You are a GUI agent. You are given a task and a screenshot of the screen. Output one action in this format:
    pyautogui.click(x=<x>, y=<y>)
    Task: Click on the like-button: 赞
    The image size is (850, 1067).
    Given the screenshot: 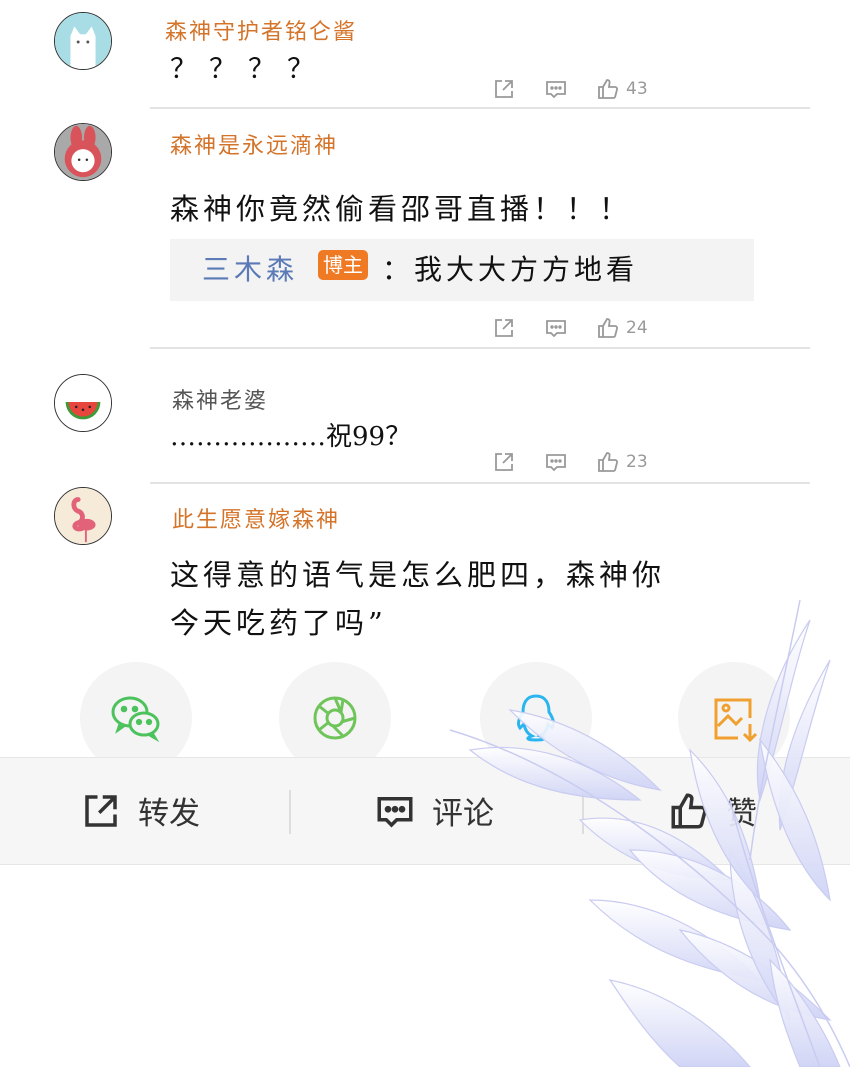 What is the action you would take?
    pyautogui.click(x=712, y=810)
    